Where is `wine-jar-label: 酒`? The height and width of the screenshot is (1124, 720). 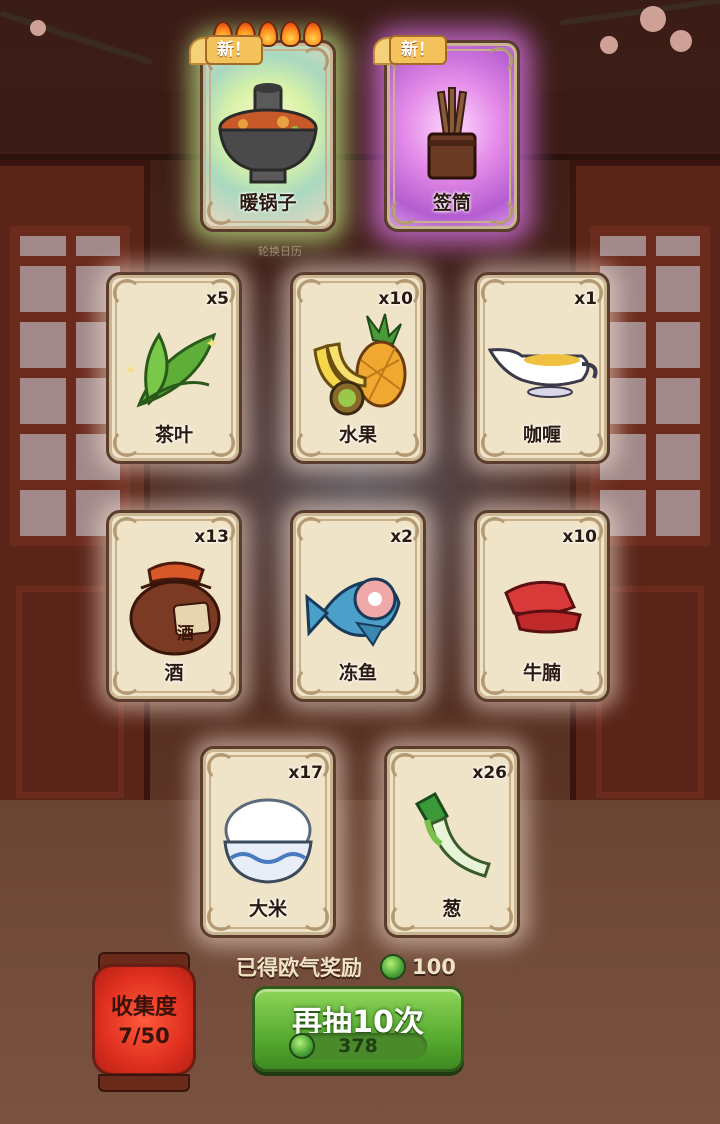 wine-jar-label: 酒 is located at coordinates (185, 634).